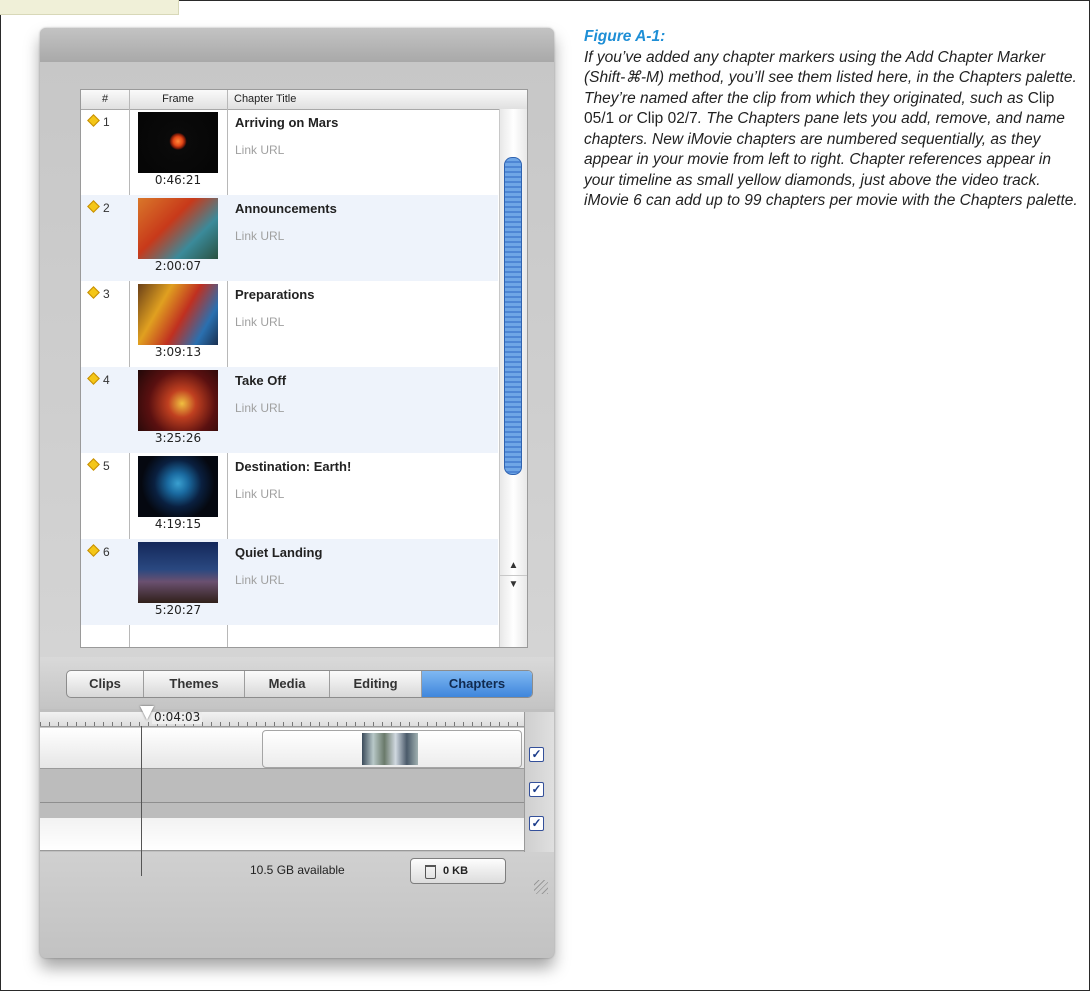 The width and height of the screenshot is (1090, 991). Describe the element at coordinates (536, 754) in the screenshot. I see `video-track-checkbox: ✓` at that location.